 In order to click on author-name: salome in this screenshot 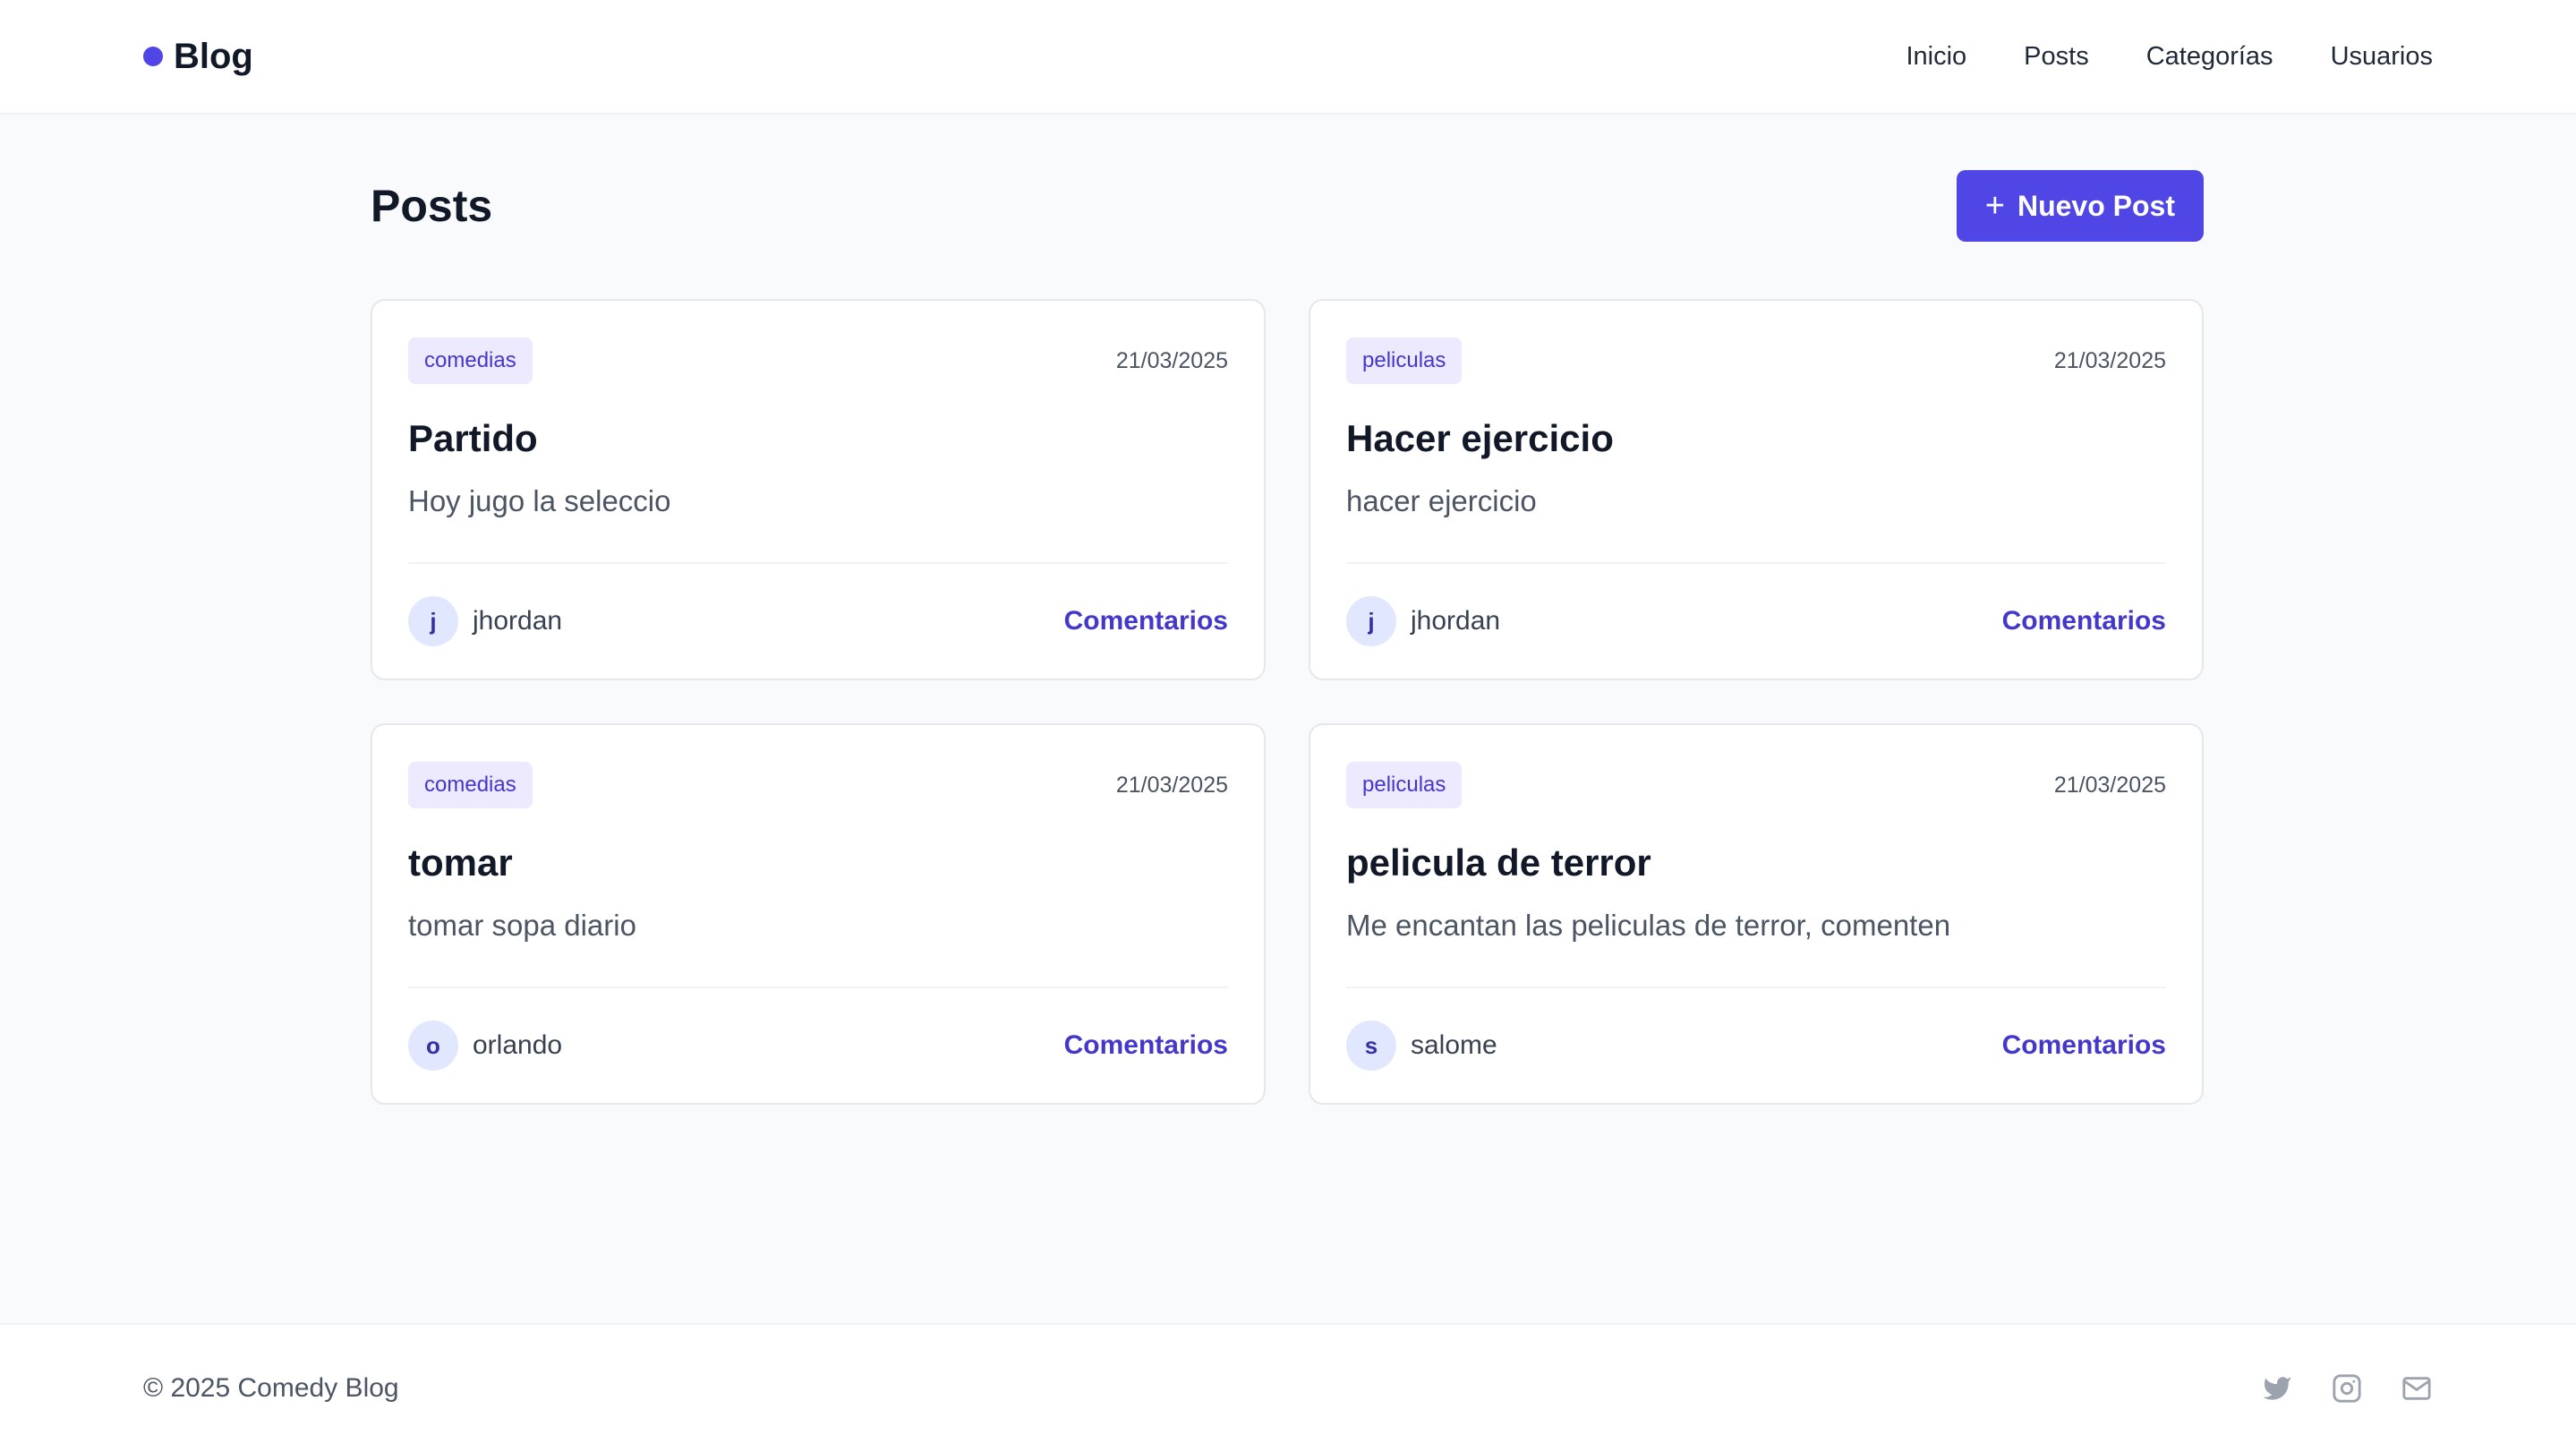, I will do `click(1454, 1045)`.